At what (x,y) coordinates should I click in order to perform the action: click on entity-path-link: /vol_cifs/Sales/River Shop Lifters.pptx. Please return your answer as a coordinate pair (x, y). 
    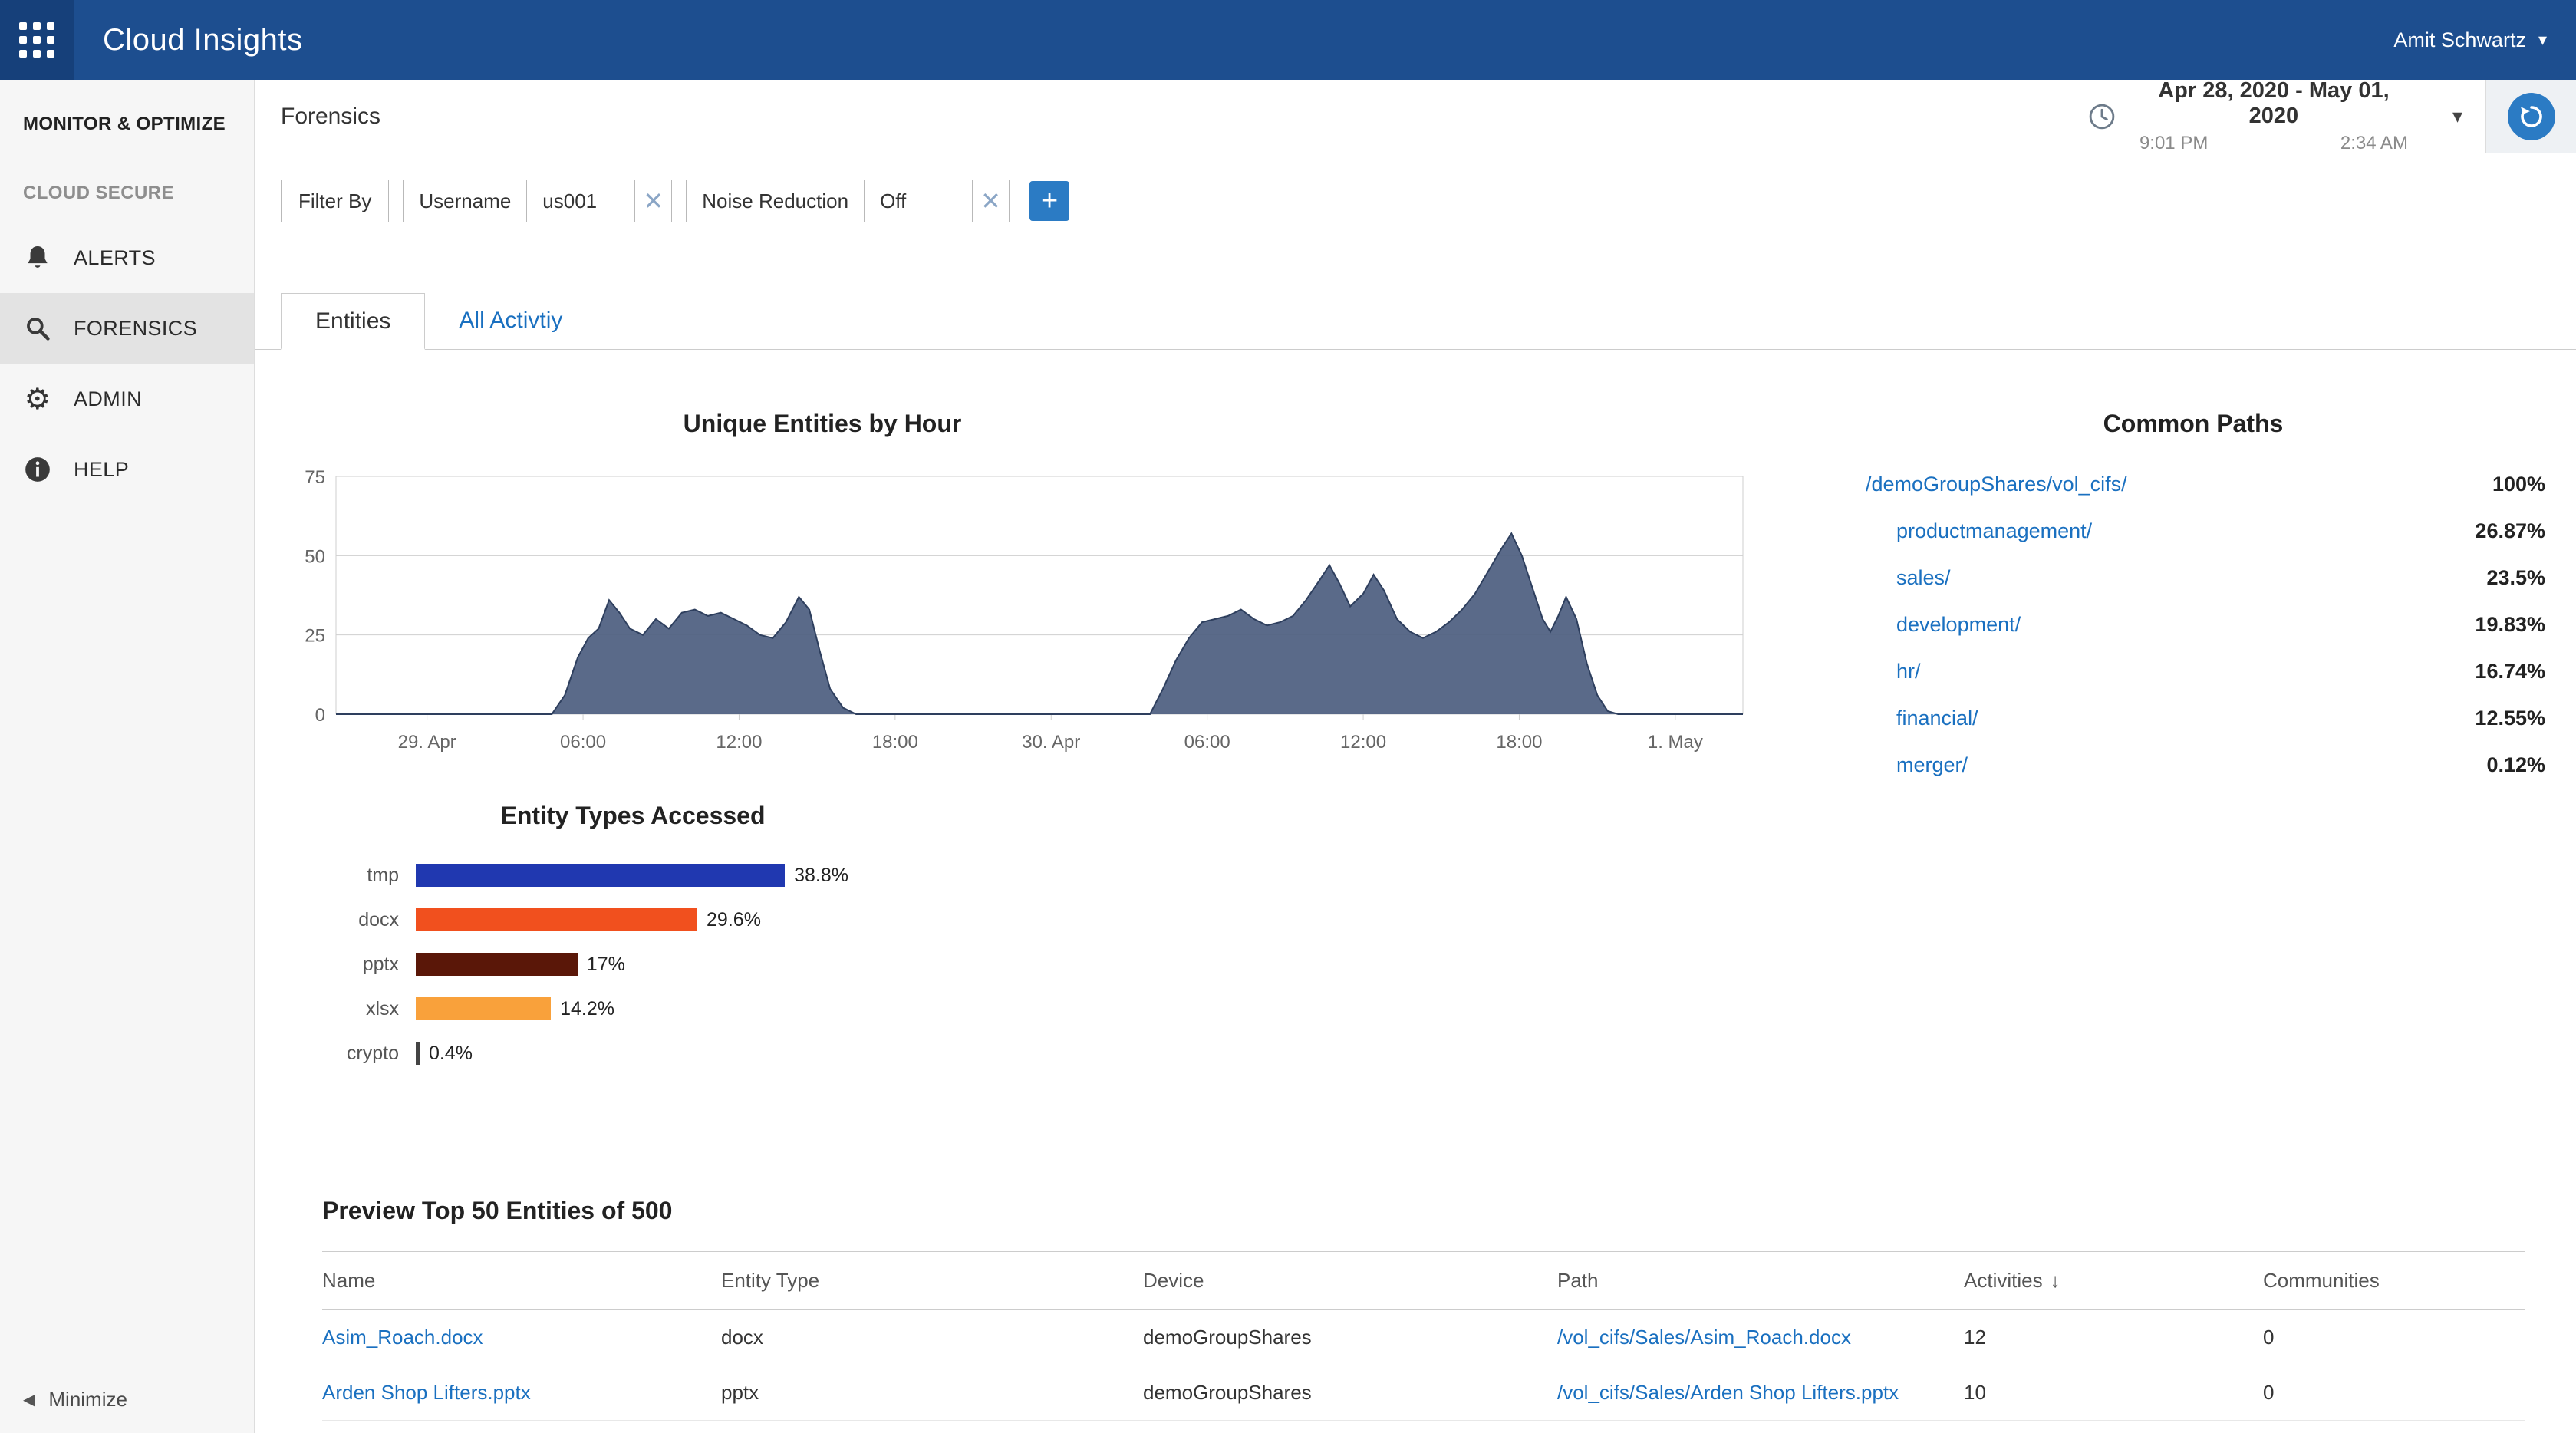
    Looking at the image, I should click on (1760, 1426).